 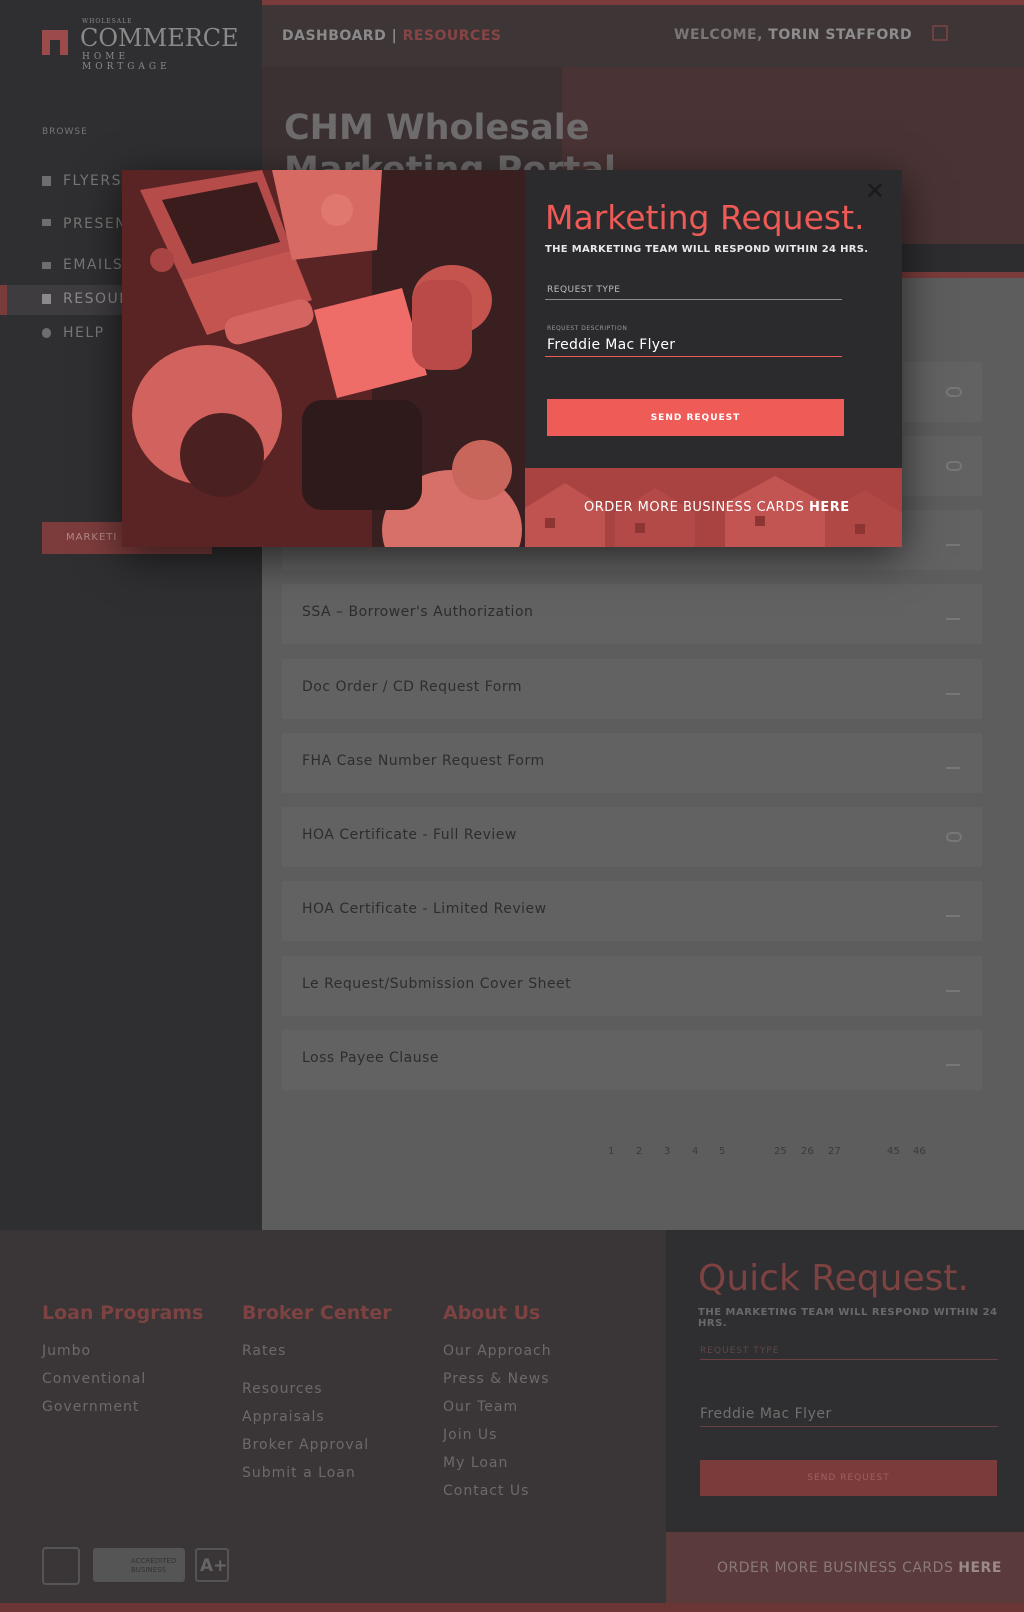 What do you see at coordinates (299, 1473) in the screenshot?
I see `footer-link: Submit a Loan` at bounding box center [299, 1473].